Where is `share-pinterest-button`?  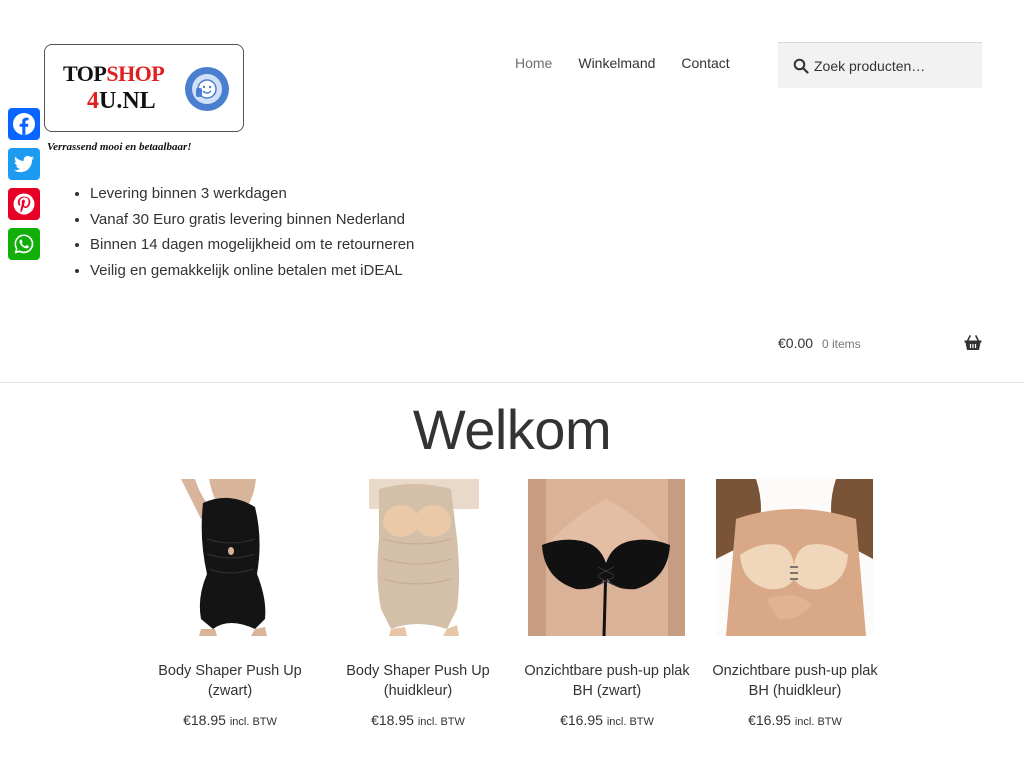 share-pinterest-button is located at coordinates (24, 204).